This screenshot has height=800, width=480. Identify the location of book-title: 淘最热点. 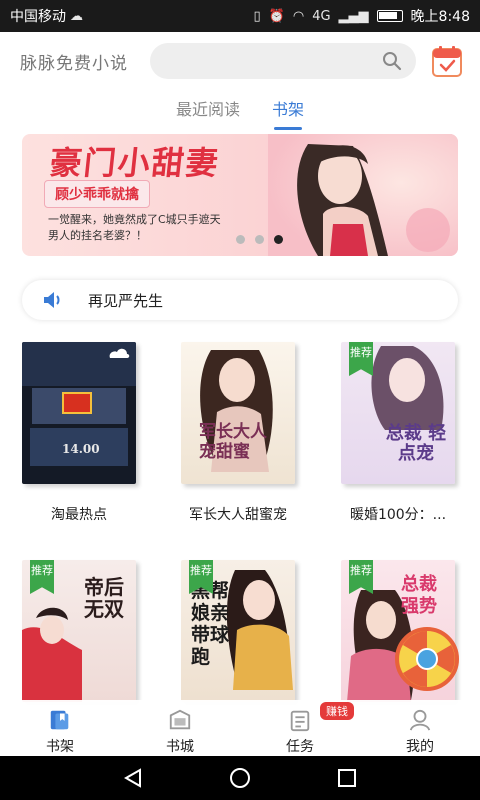
(79, 515).